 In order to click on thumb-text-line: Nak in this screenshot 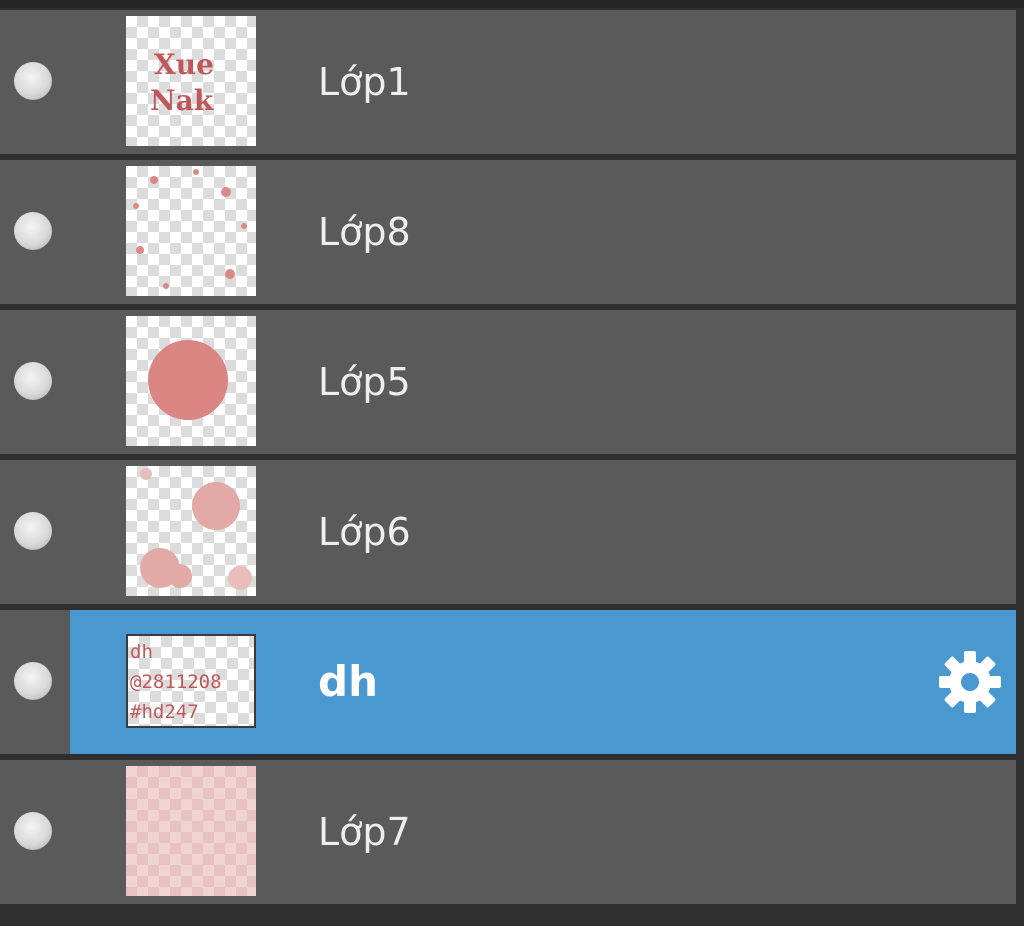, I will do `click(182, 100)`.